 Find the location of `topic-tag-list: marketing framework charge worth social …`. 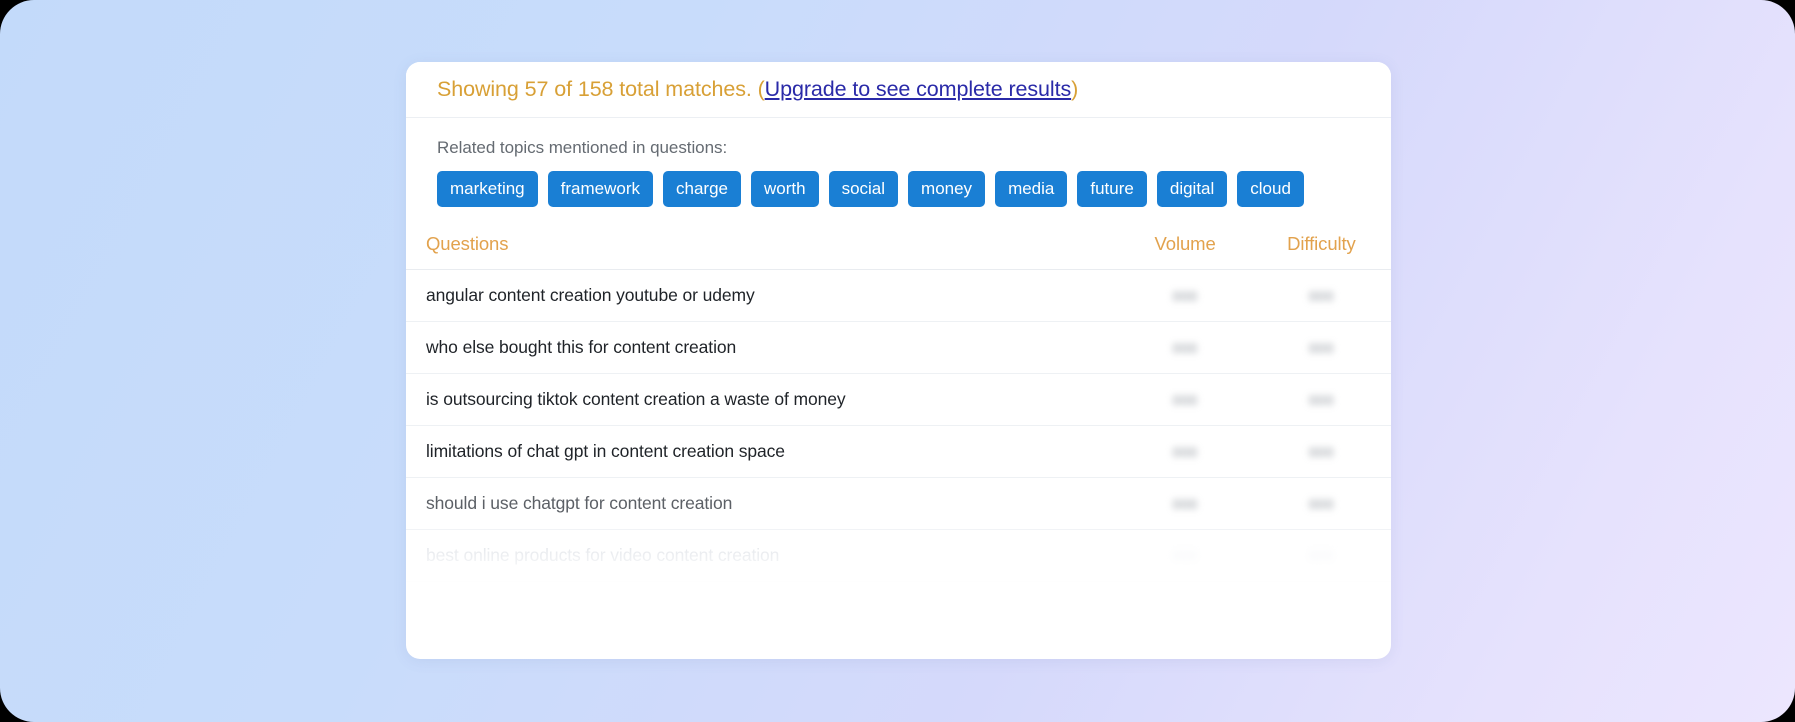

topic-tag-list: marketing framework charge worth social … is located at coordinates (877, 189).